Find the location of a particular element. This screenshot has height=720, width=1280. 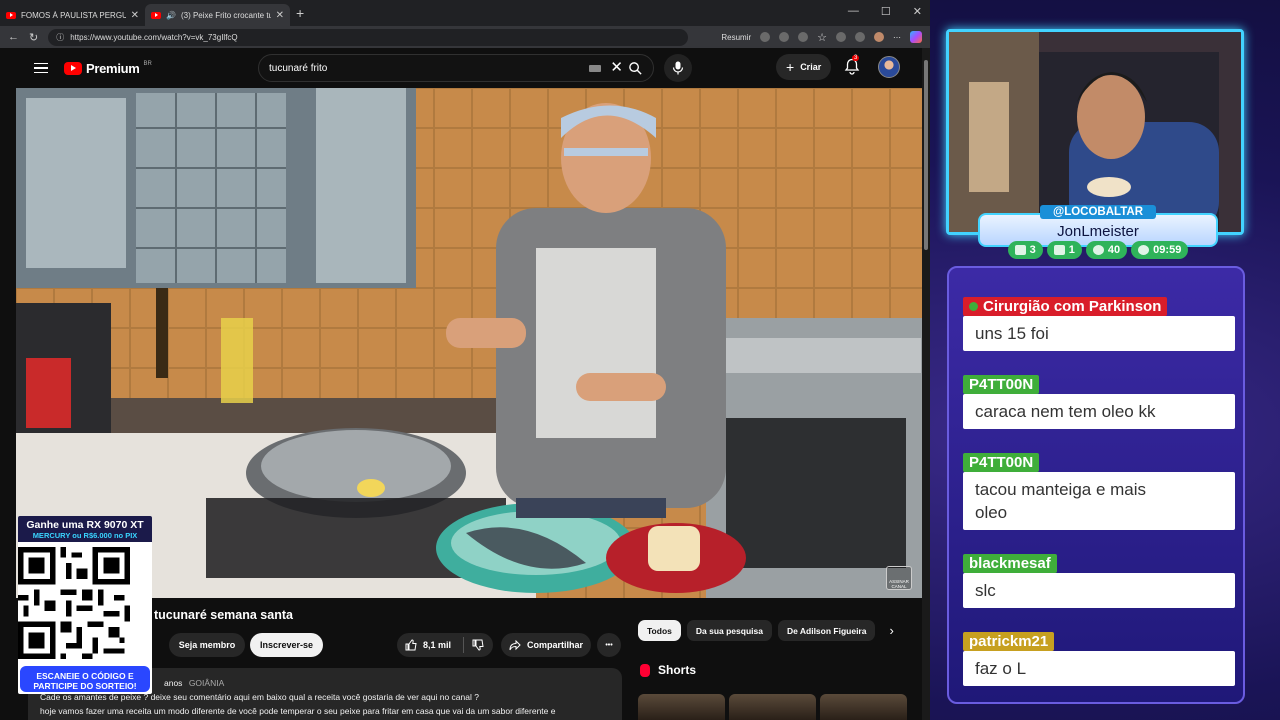

youtube-logo: Premium BR is located at coordinates (108, 68).